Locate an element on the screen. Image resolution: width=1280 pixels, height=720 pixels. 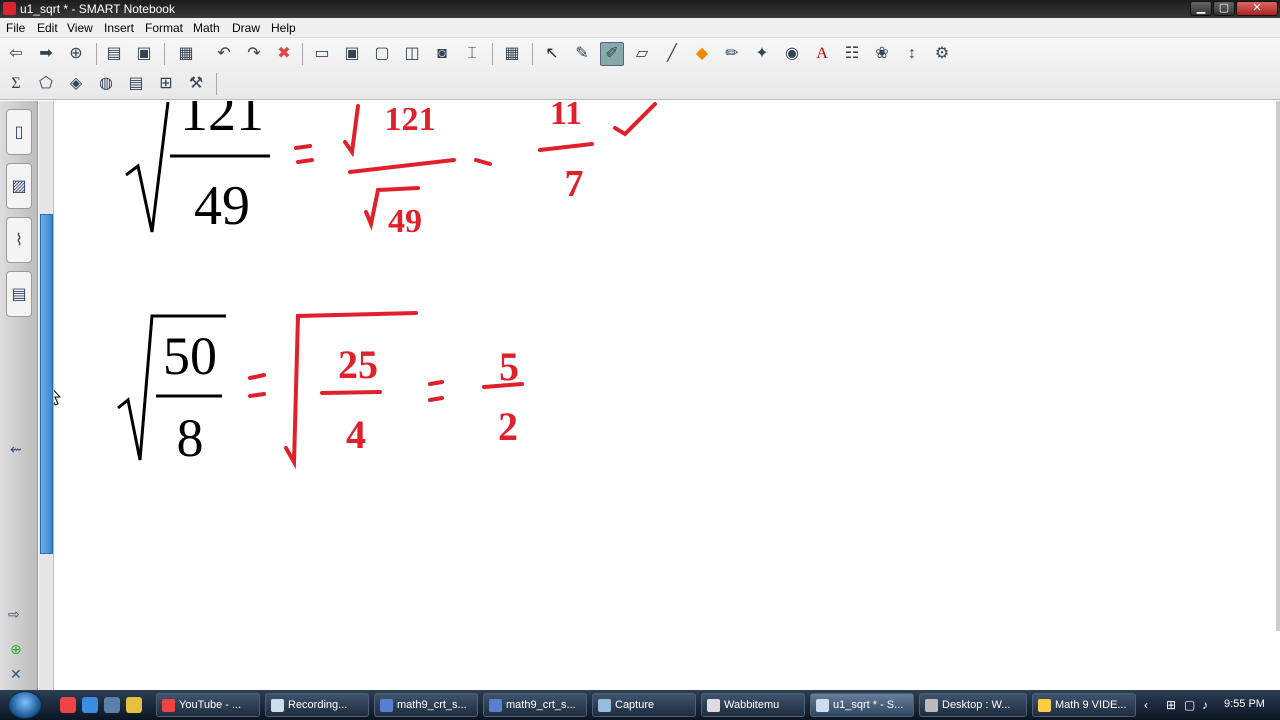
menu-insert: Insert is located at coordinates (119, 28).